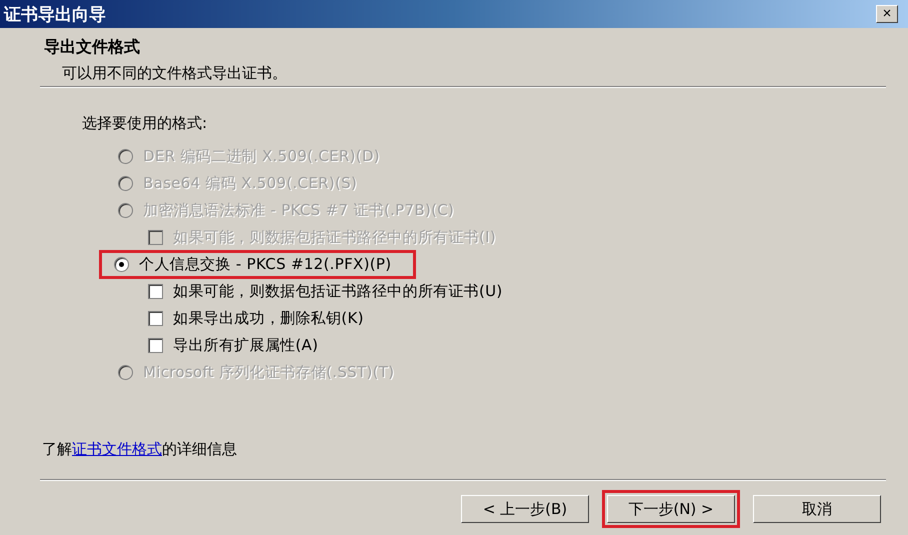 The image size is (908, 535). What do you see at coordinates (817, 509) in the screenshot?
I see `wizard-button: 取消` at bounding box center [817, 509].